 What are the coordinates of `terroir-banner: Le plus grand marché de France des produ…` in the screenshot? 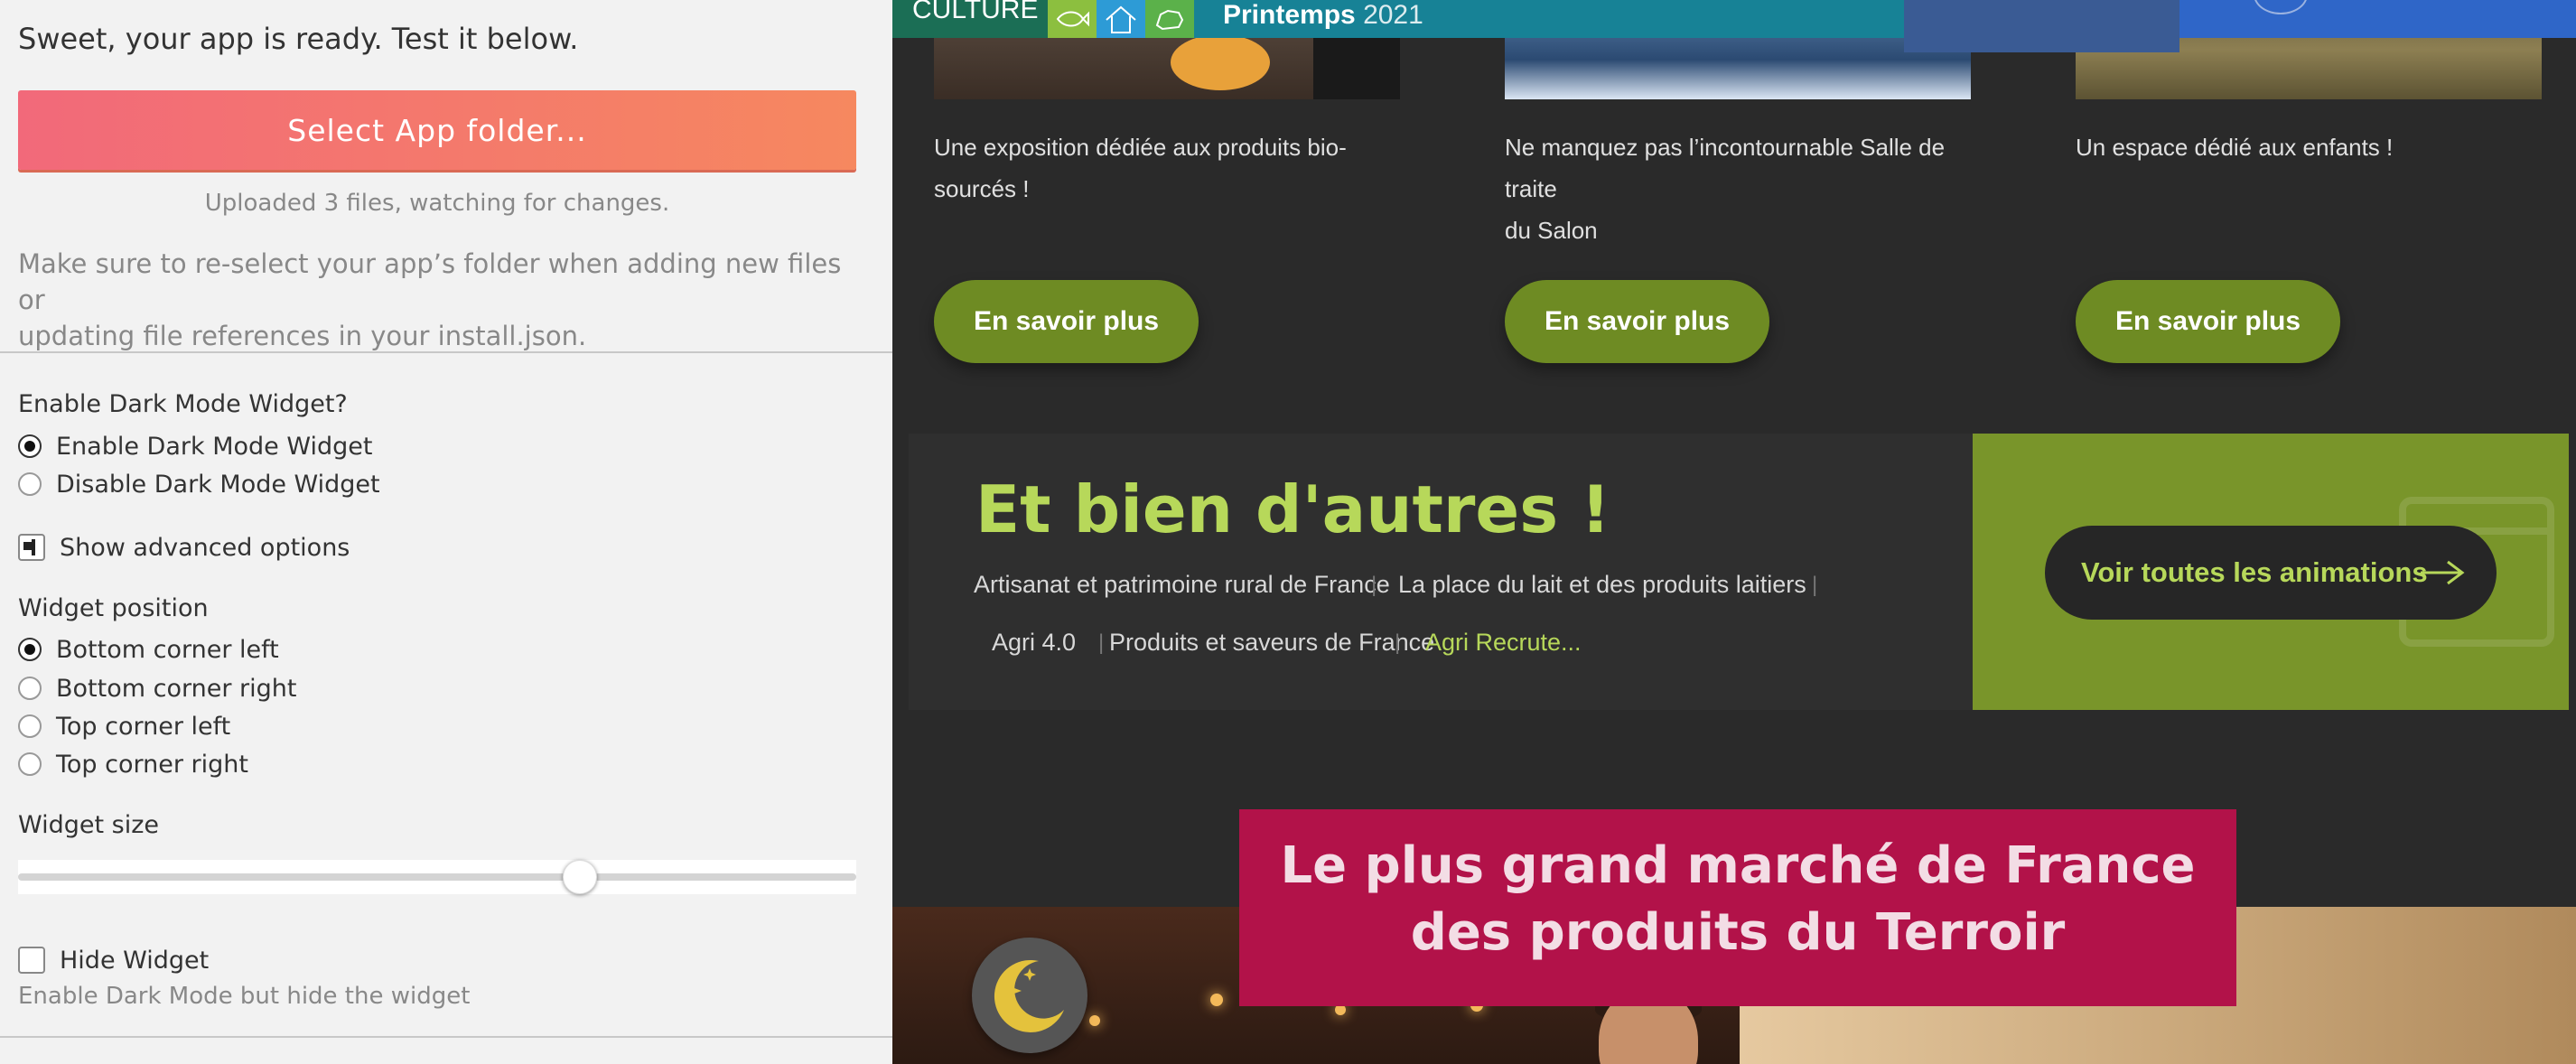 It's located at (1737, 907).